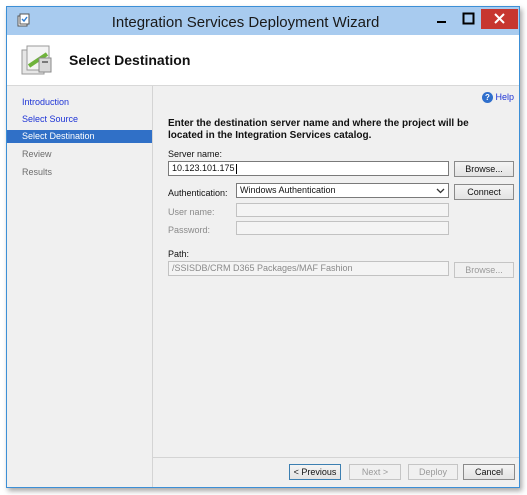 Image resolution: width=527 pixels, height=495 pixels. Describe the element at coordinates (189, 230) in the screenshot. I see `password-label: Password:` at that location.